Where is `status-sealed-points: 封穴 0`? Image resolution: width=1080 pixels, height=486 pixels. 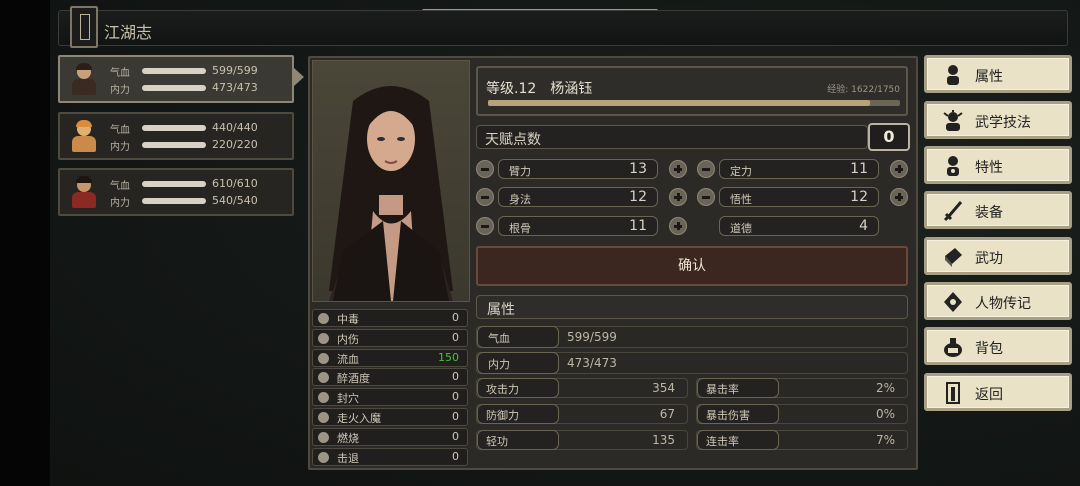
status-sealed-points: 封穴 0 is located at coordinates (390, 397).